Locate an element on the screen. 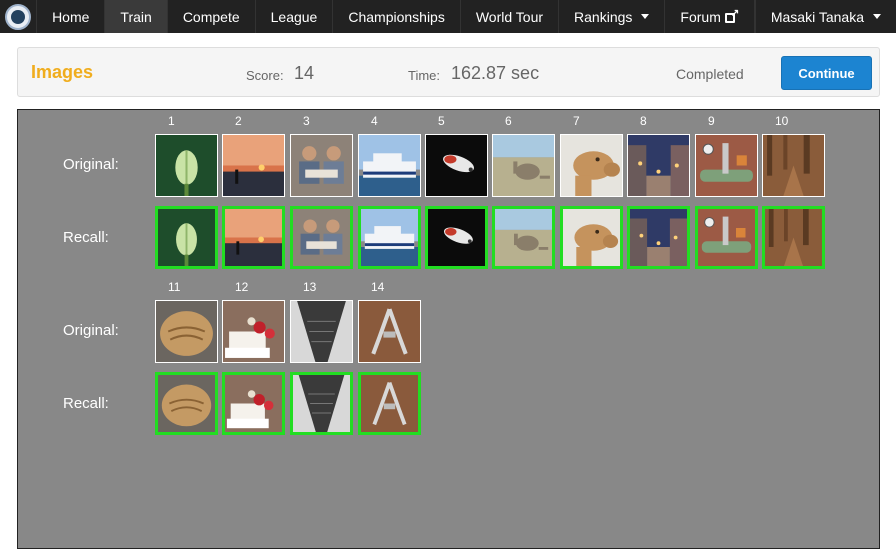 The height and width of the screenshot is (549, 896). image-number-9: 9 is located at coordinates (711, 121).